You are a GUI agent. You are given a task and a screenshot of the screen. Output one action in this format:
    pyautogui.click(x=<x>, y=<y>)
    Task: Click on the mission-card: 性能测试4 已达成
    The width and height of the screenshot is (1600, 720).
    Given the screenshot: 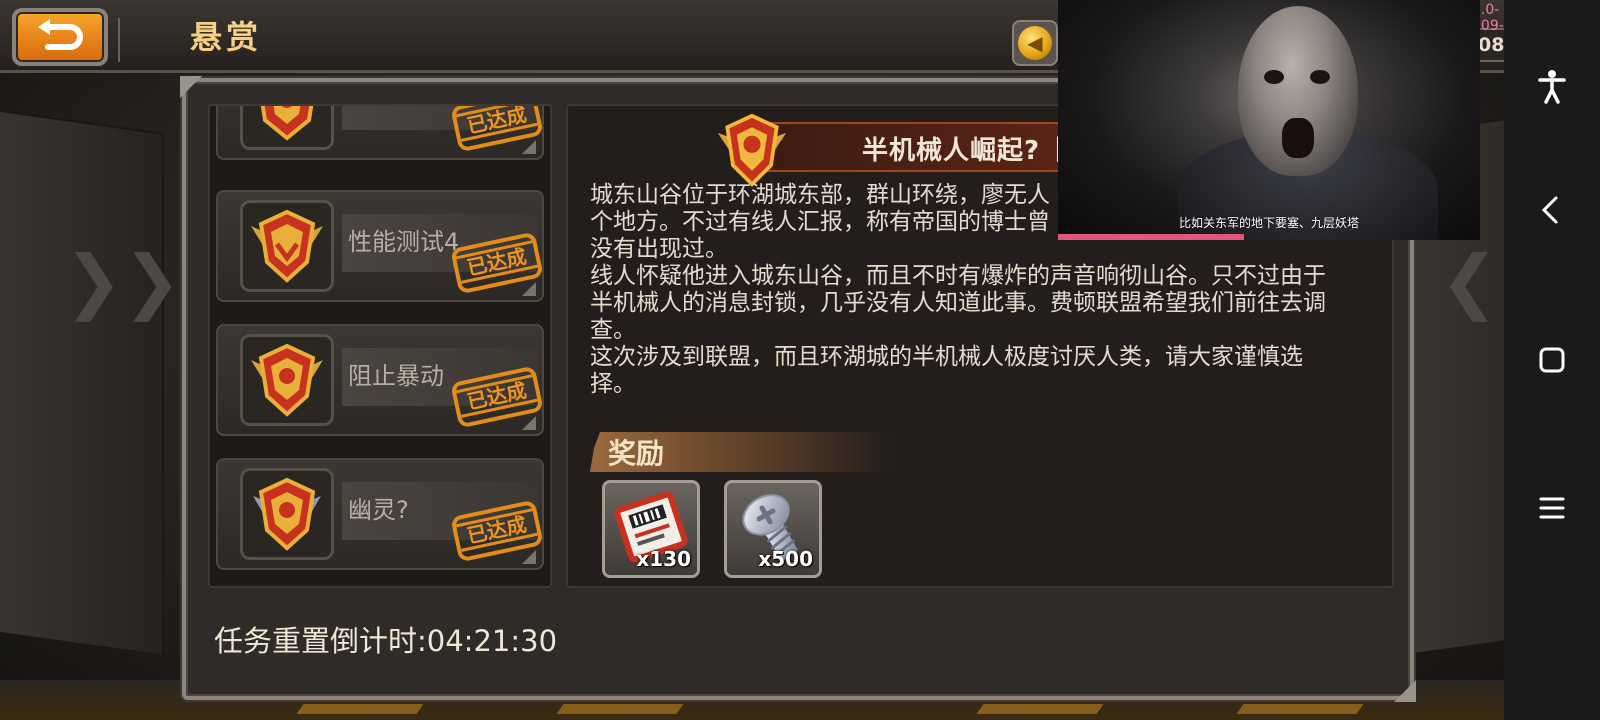 What is the action you would take?
    pyautogui.click(x=380, y=246)
    